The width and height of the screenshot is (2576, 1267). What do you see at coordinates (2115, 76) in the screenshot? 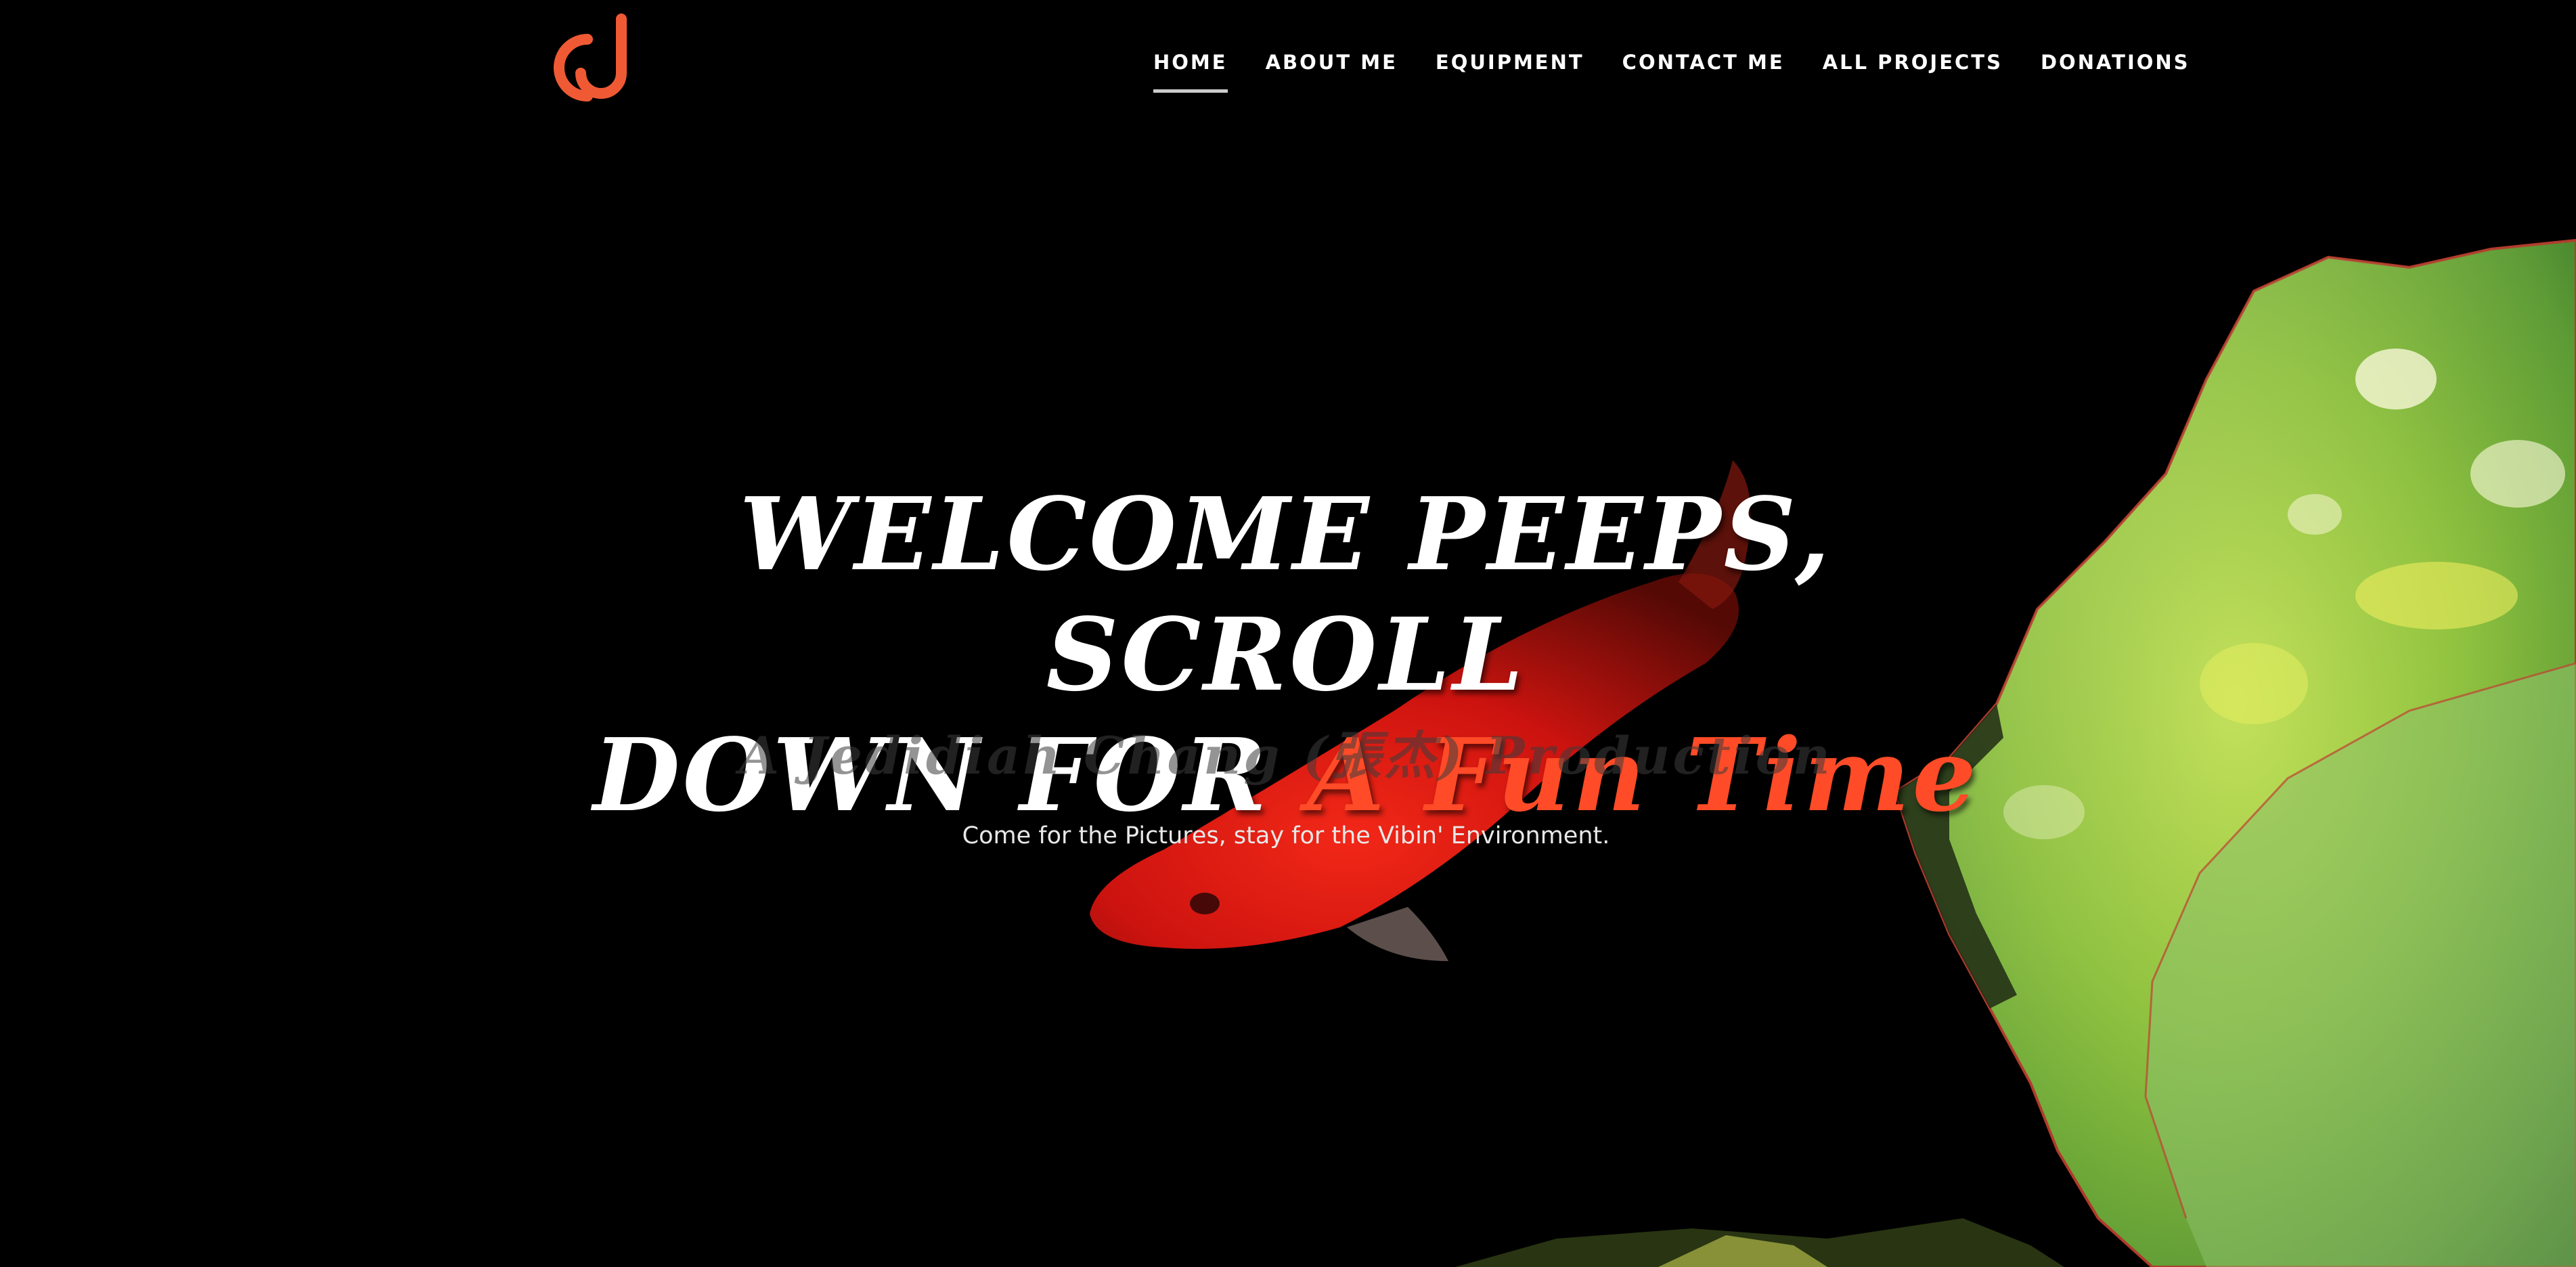
I see `nav-item-donations: DONATIONS` at bounding box center [2115, 76].